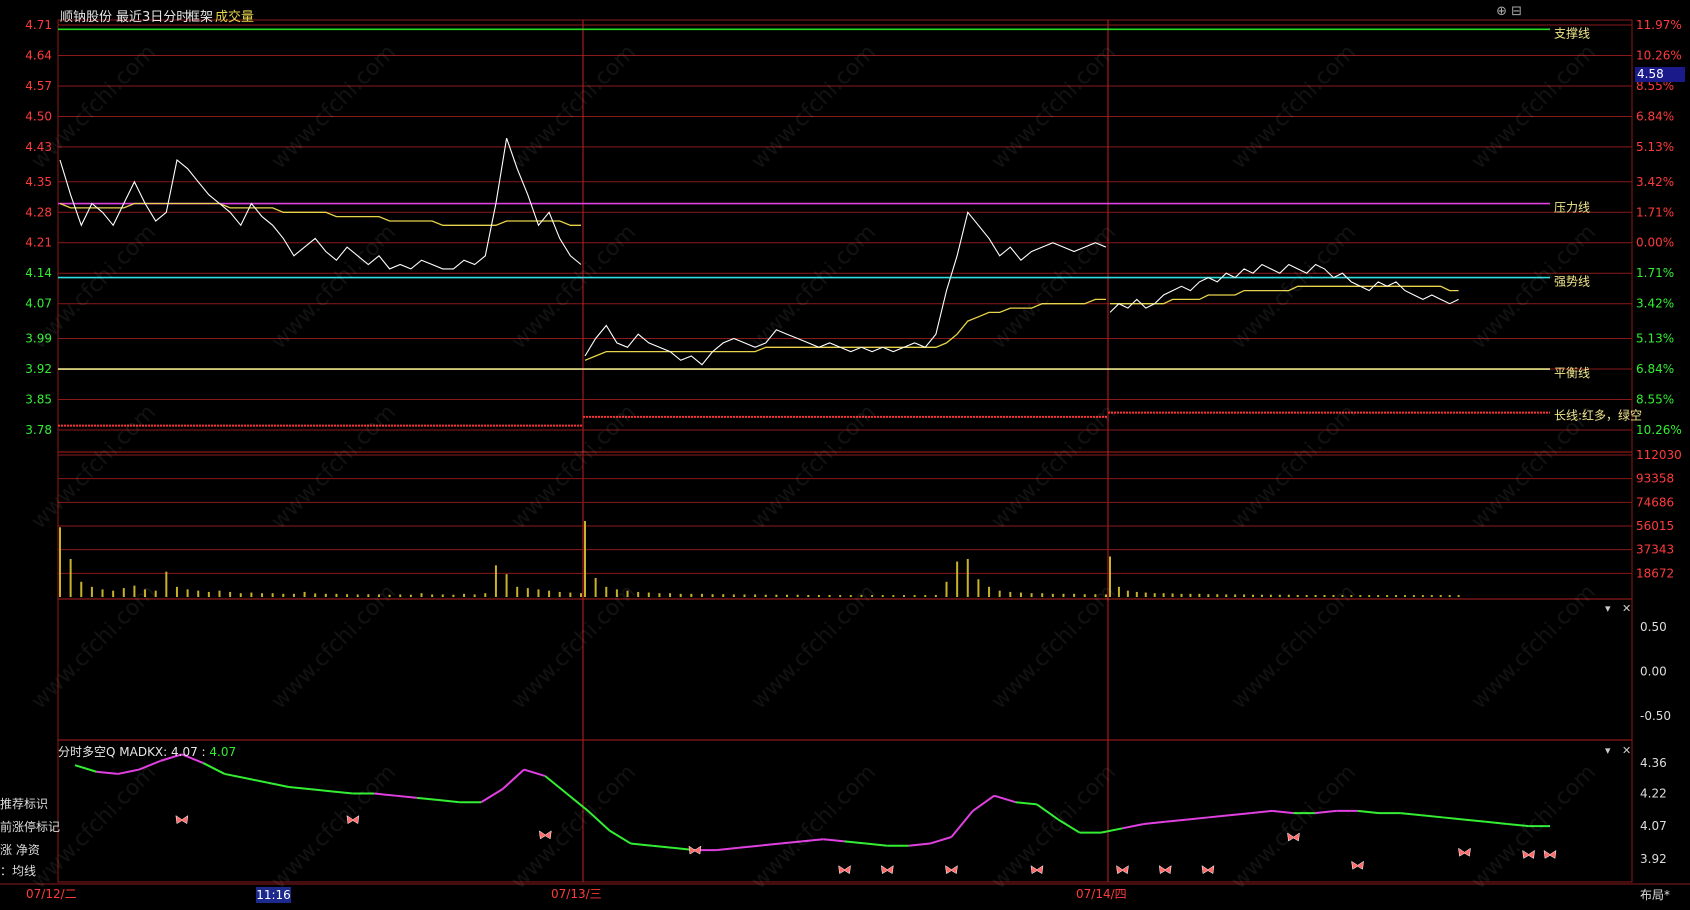 Image resolution: width=1690 pixels, height=910 pixels. Describe the element at coordinates (1659, 25) in the screenshot. I see `pct-tick-right: 11.97%` at that location.